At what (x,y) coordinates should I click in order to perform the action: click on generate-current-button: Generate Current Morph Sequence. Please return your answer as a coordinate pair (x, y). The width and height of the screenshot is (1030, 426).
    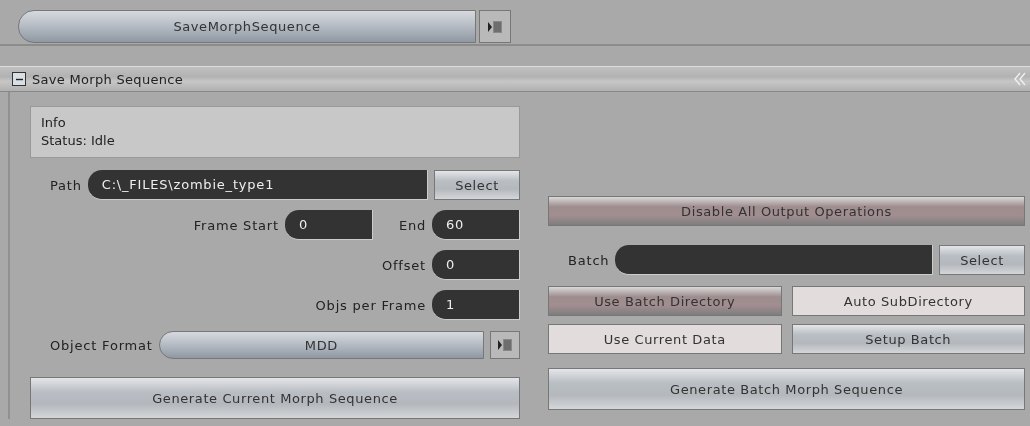
    Looking at the image, I should click on (275, 398).